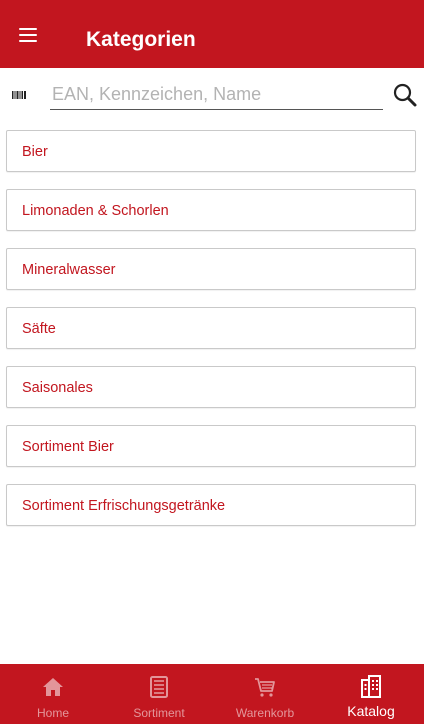 This screenshot has width=424, height=724. What do you see at coordinates (265, 713) in the screenshot?
I see `nav-label: Warenkorb` at bounding box center [265, 713].